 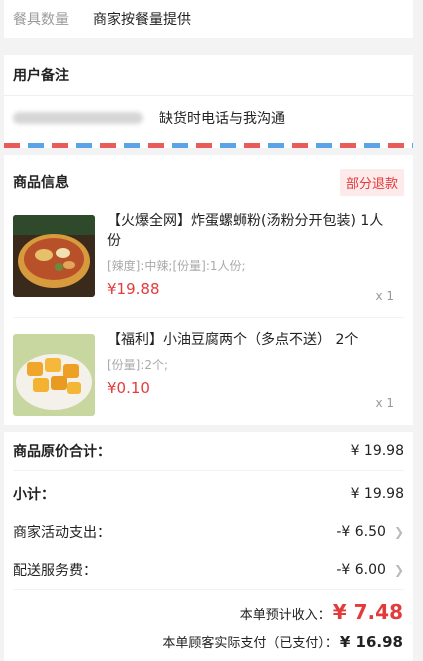 What do you see at coordinates (208, 19) in the screenshot?
I see `tableware-row: 餐具数量 商家按餐量提供` at bounding box center [208, 19].